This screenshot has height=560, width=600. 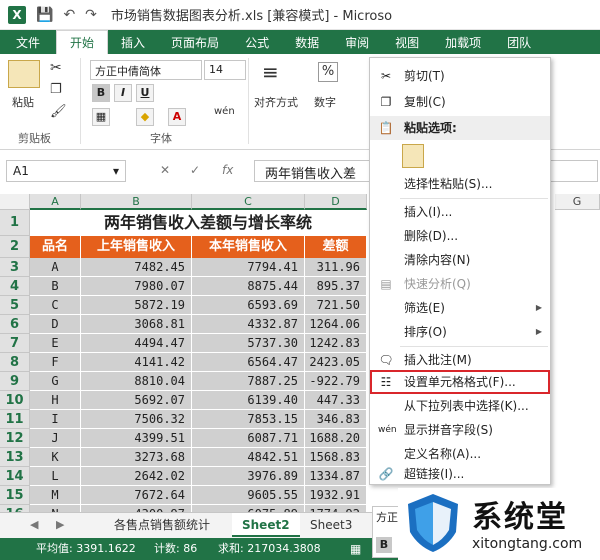 What do you see at coordinates (460, 260) in the screenshot?
I see `menu-clear: 清除内容(N)` at bounding box center [460, 260].